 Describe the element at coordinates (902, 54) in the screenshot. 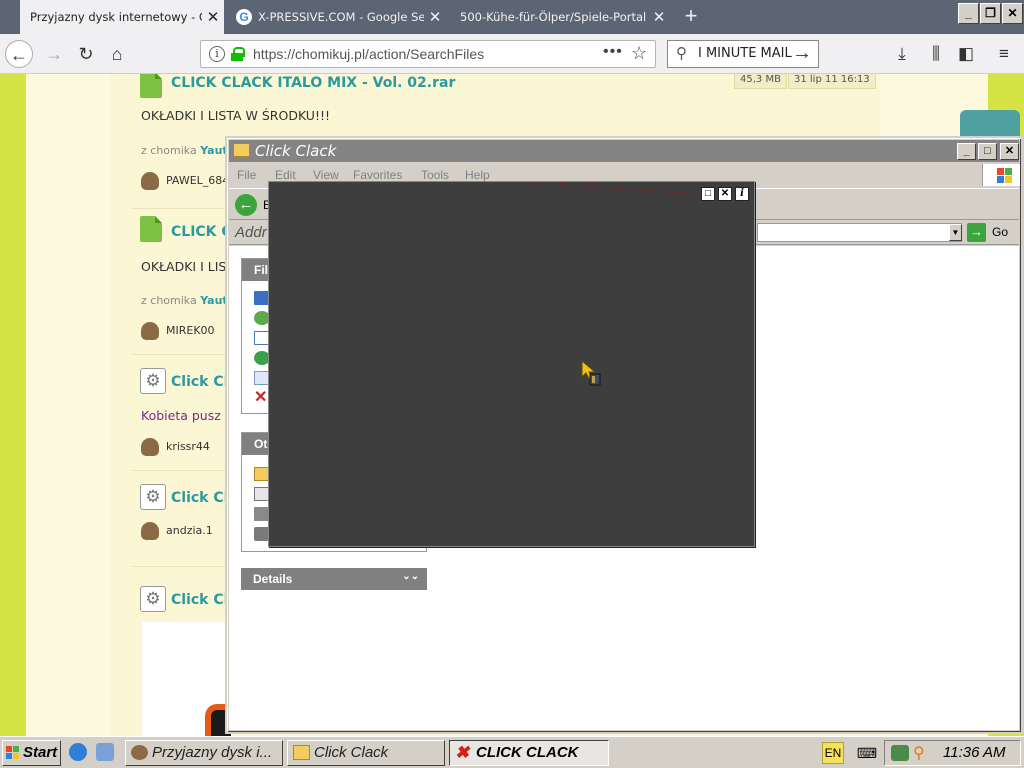

I see `downloads-icon: ⤓` at that location.